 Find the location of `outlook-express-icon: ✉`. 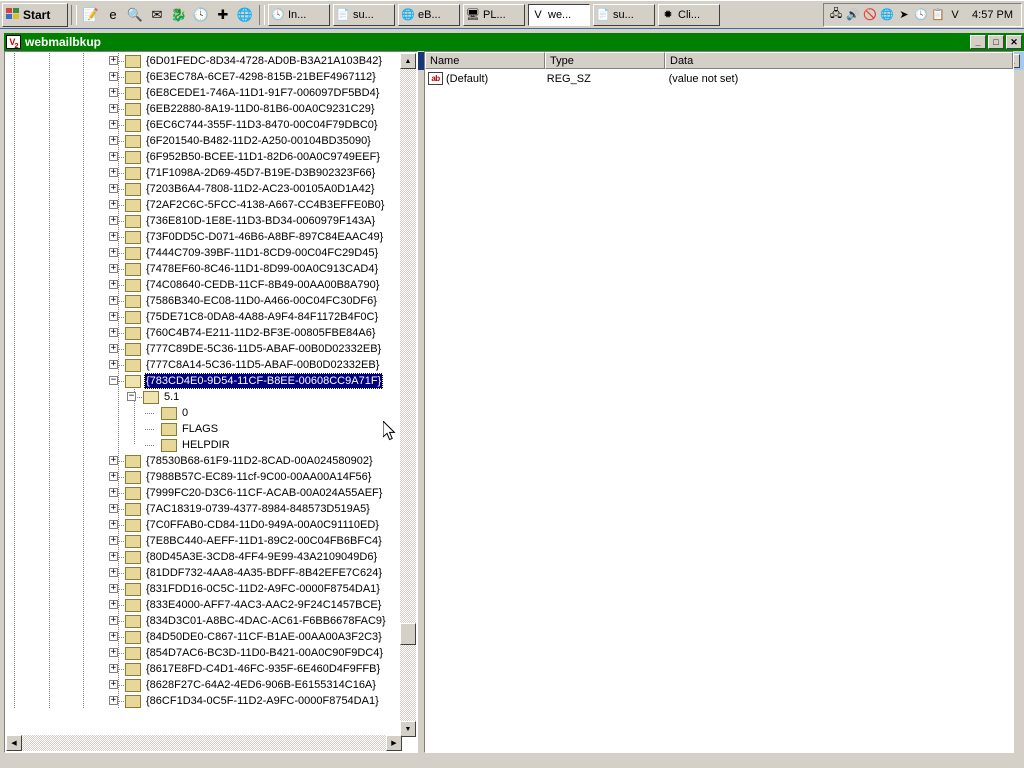

outlook-express-icon: ✉ is located at coordinates (157, 15).